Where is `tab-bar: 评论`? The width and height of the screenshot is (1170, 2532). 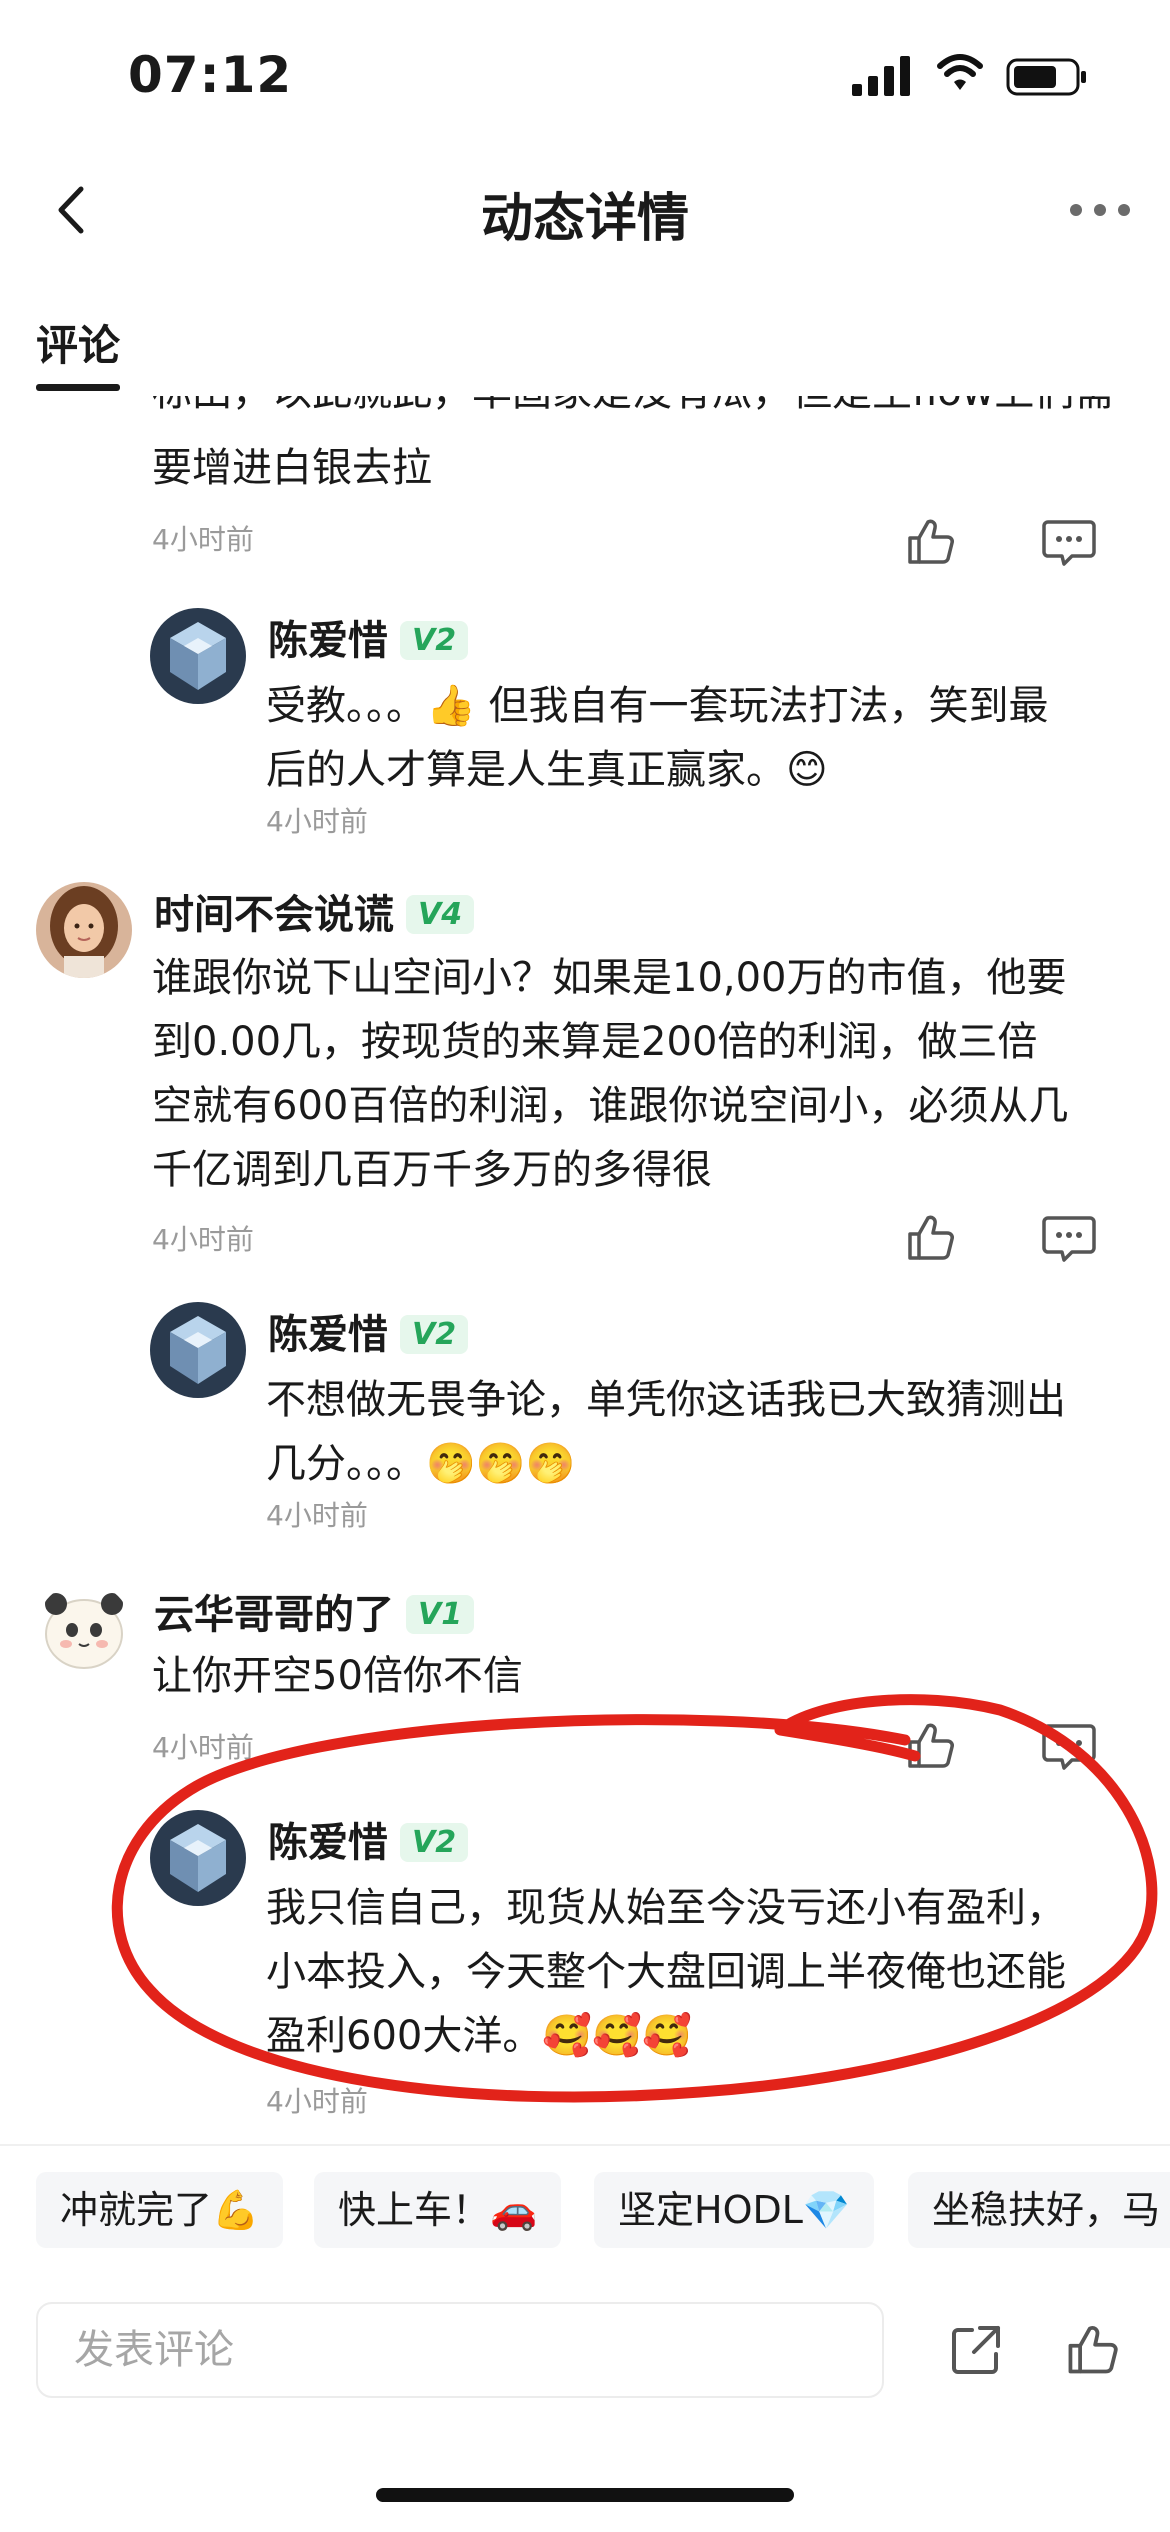
tab-bar: 评论 is located at coordinates (585, 346).